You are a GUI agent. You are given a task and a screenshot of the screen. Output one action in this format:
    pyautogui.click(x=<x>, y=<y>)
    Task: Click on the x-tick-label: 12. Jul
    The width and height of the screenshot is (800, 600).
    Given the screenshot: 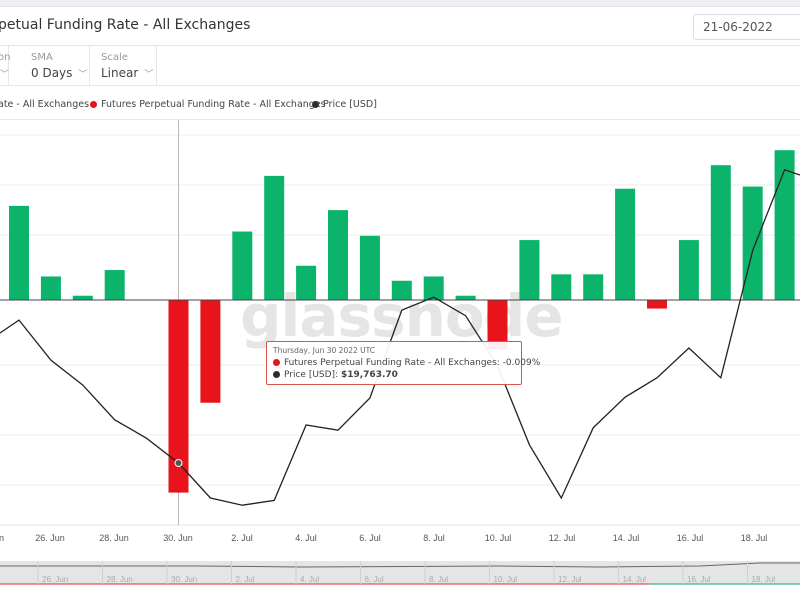 What is the action you would take?
    pyautogui.click(x=562, y=538)
    